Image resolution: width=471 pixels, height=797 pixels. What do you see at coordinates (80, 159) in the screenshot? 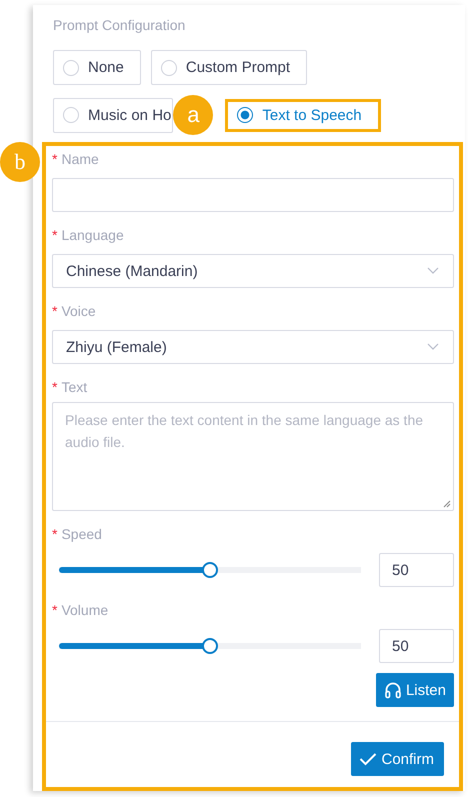
I see `field-label: Name` at bounding box center [80, 159].